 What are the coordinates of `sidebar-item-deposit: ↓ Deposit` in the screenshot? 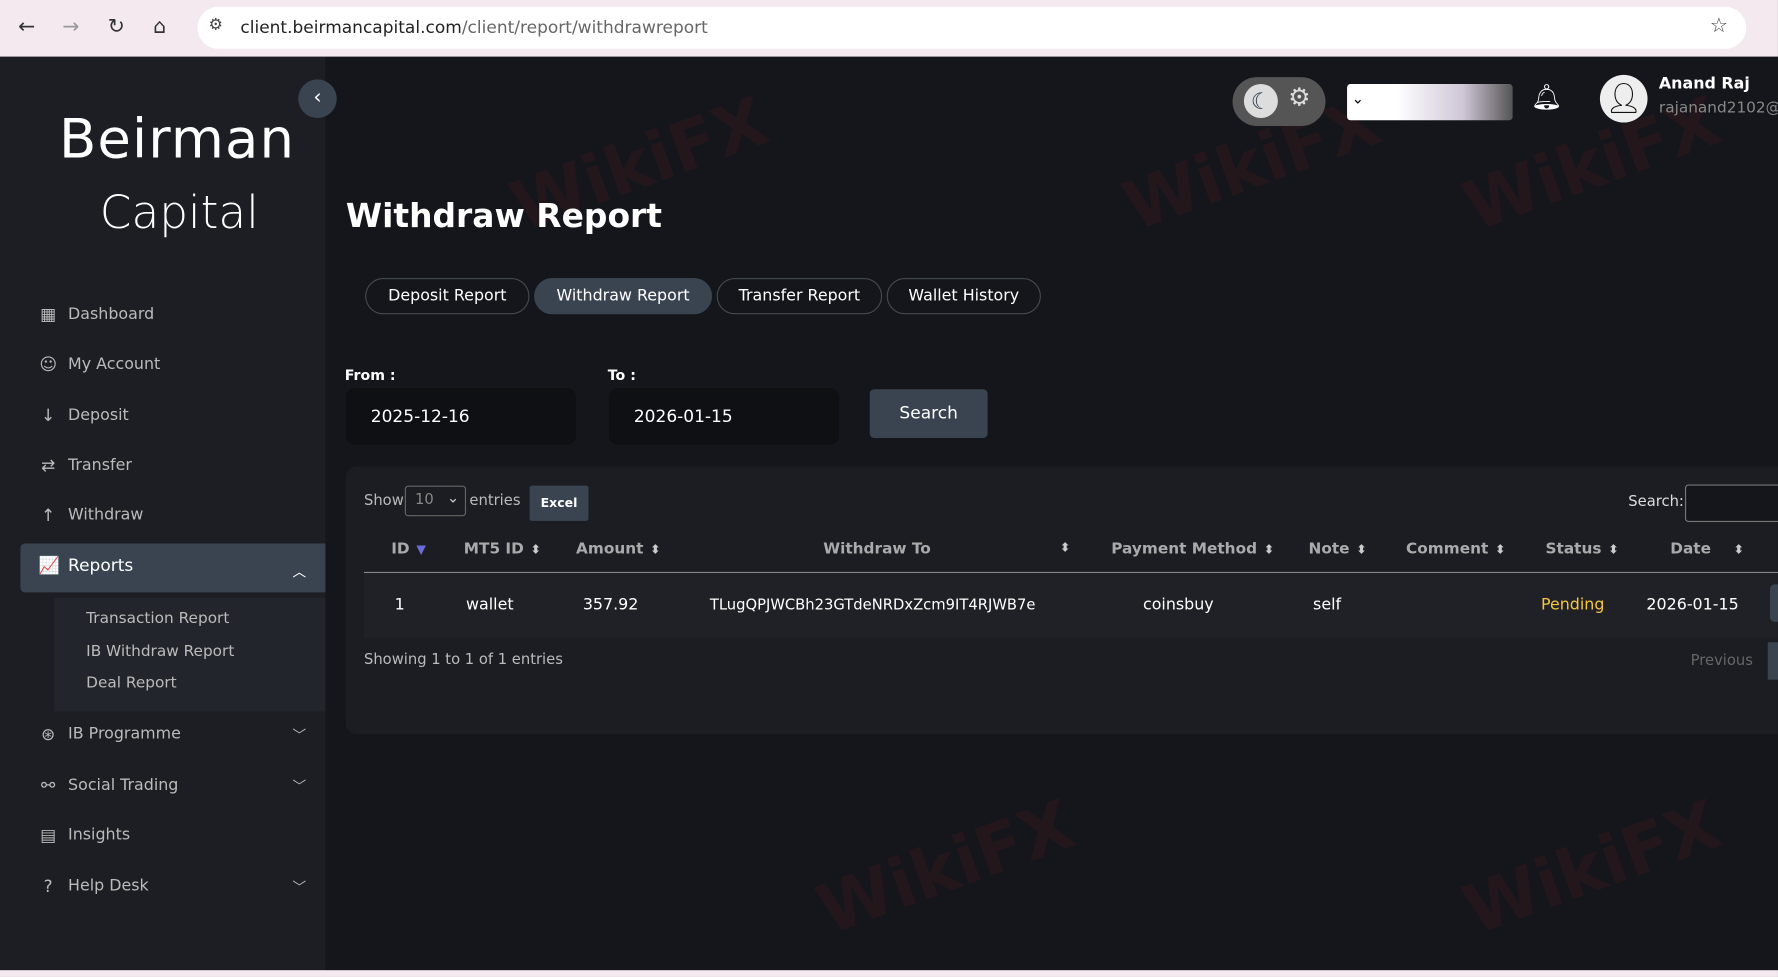 It's located at (175, 415).